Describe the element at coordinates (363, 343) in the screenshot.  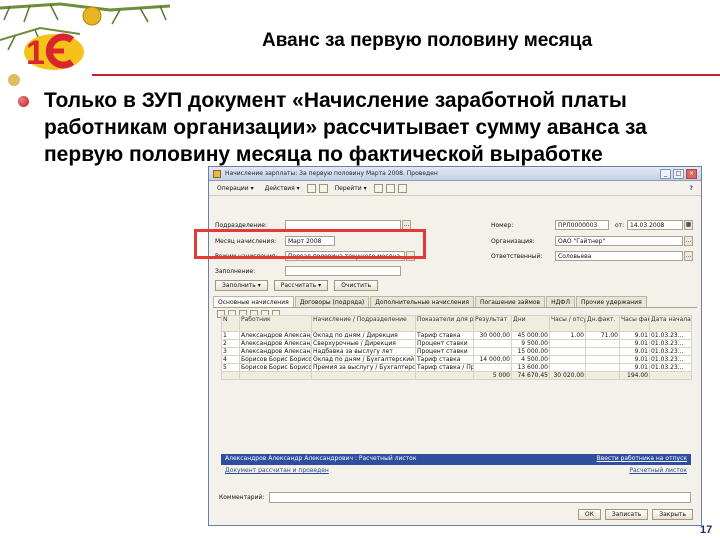
I see `table-cell: Сверхурочные / Дирекция` at that location.